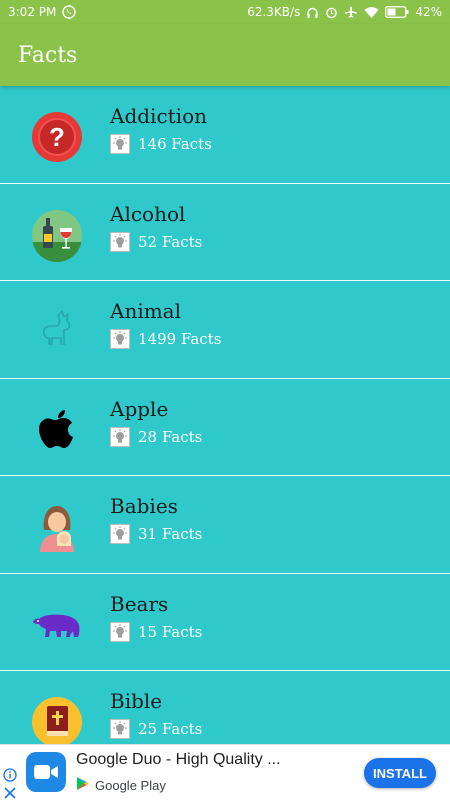 This screenshot has height=800, width=450. What do you see at coordinates (170, 729) in the screenshot?
I see `fact-count: 25 Facts` at bounding box center [170, 729].